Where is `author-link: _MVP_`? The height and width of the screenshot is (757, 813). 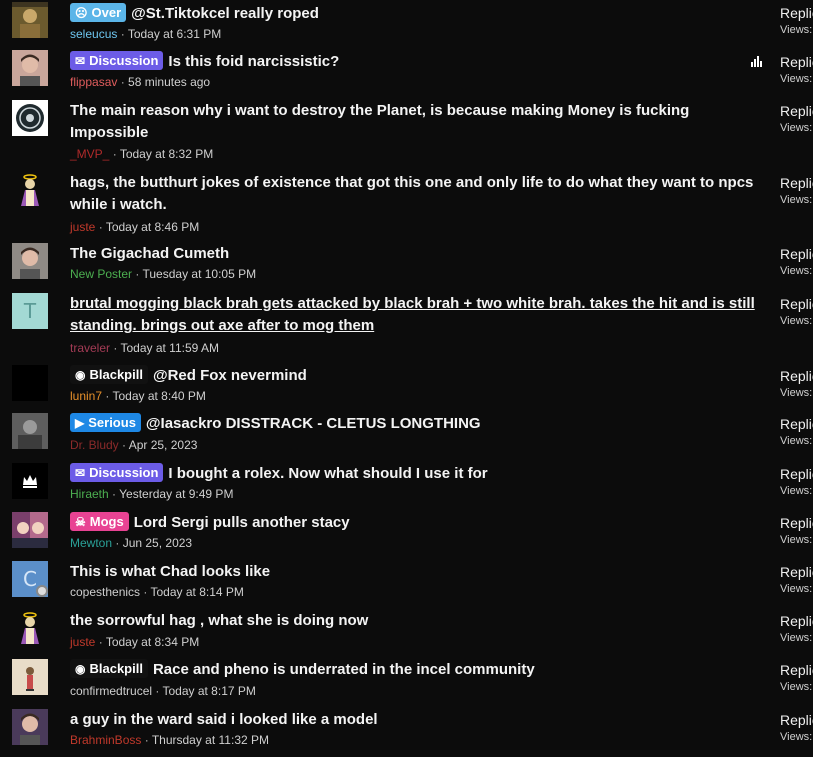 author-link: _MVP_ is located at coordinates (89, 154).